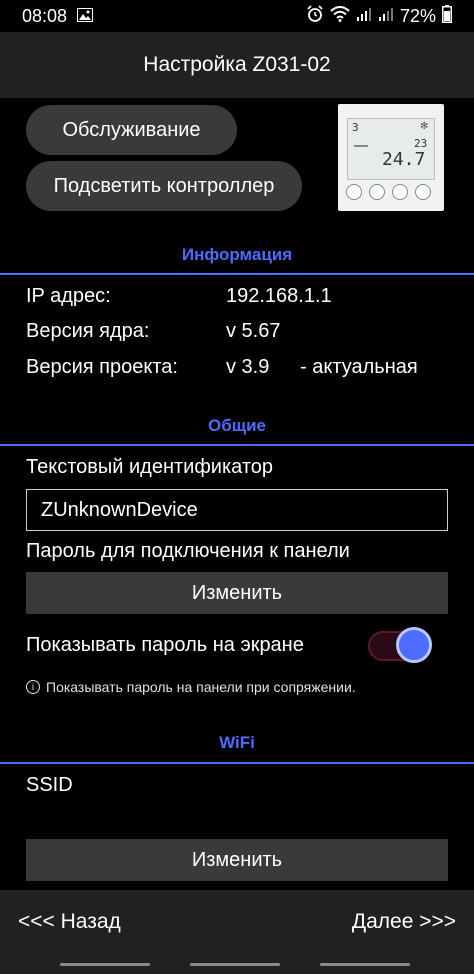 This screenshot has width=474, height=974. I want to click on show-password-toggle, so click(400, 645).